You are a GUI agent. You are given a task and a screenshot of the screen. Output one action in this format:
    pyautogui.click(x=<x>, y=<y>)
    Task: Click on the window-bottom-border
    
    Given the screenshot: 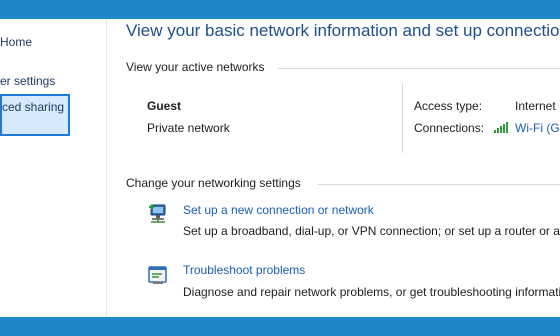 What is the action you would take?
    pyautogui.click(x=280, y=326)
    